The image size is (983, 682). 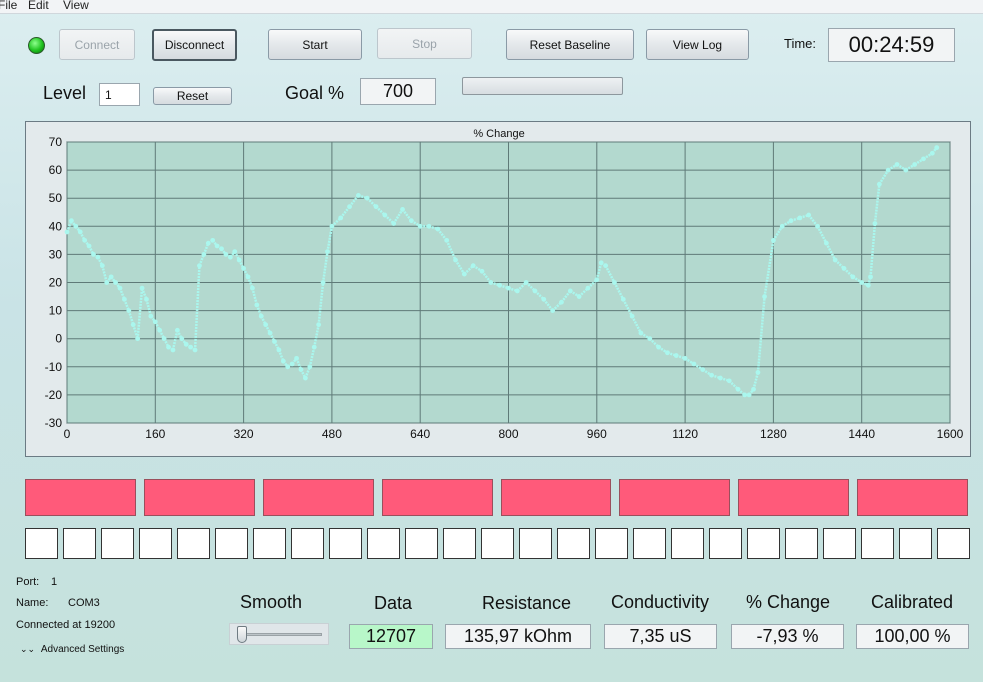 What do you see at coordinates (542, 86) in the screenshot?
I see `goal-progress-bar` at bounding box center [542, 86].